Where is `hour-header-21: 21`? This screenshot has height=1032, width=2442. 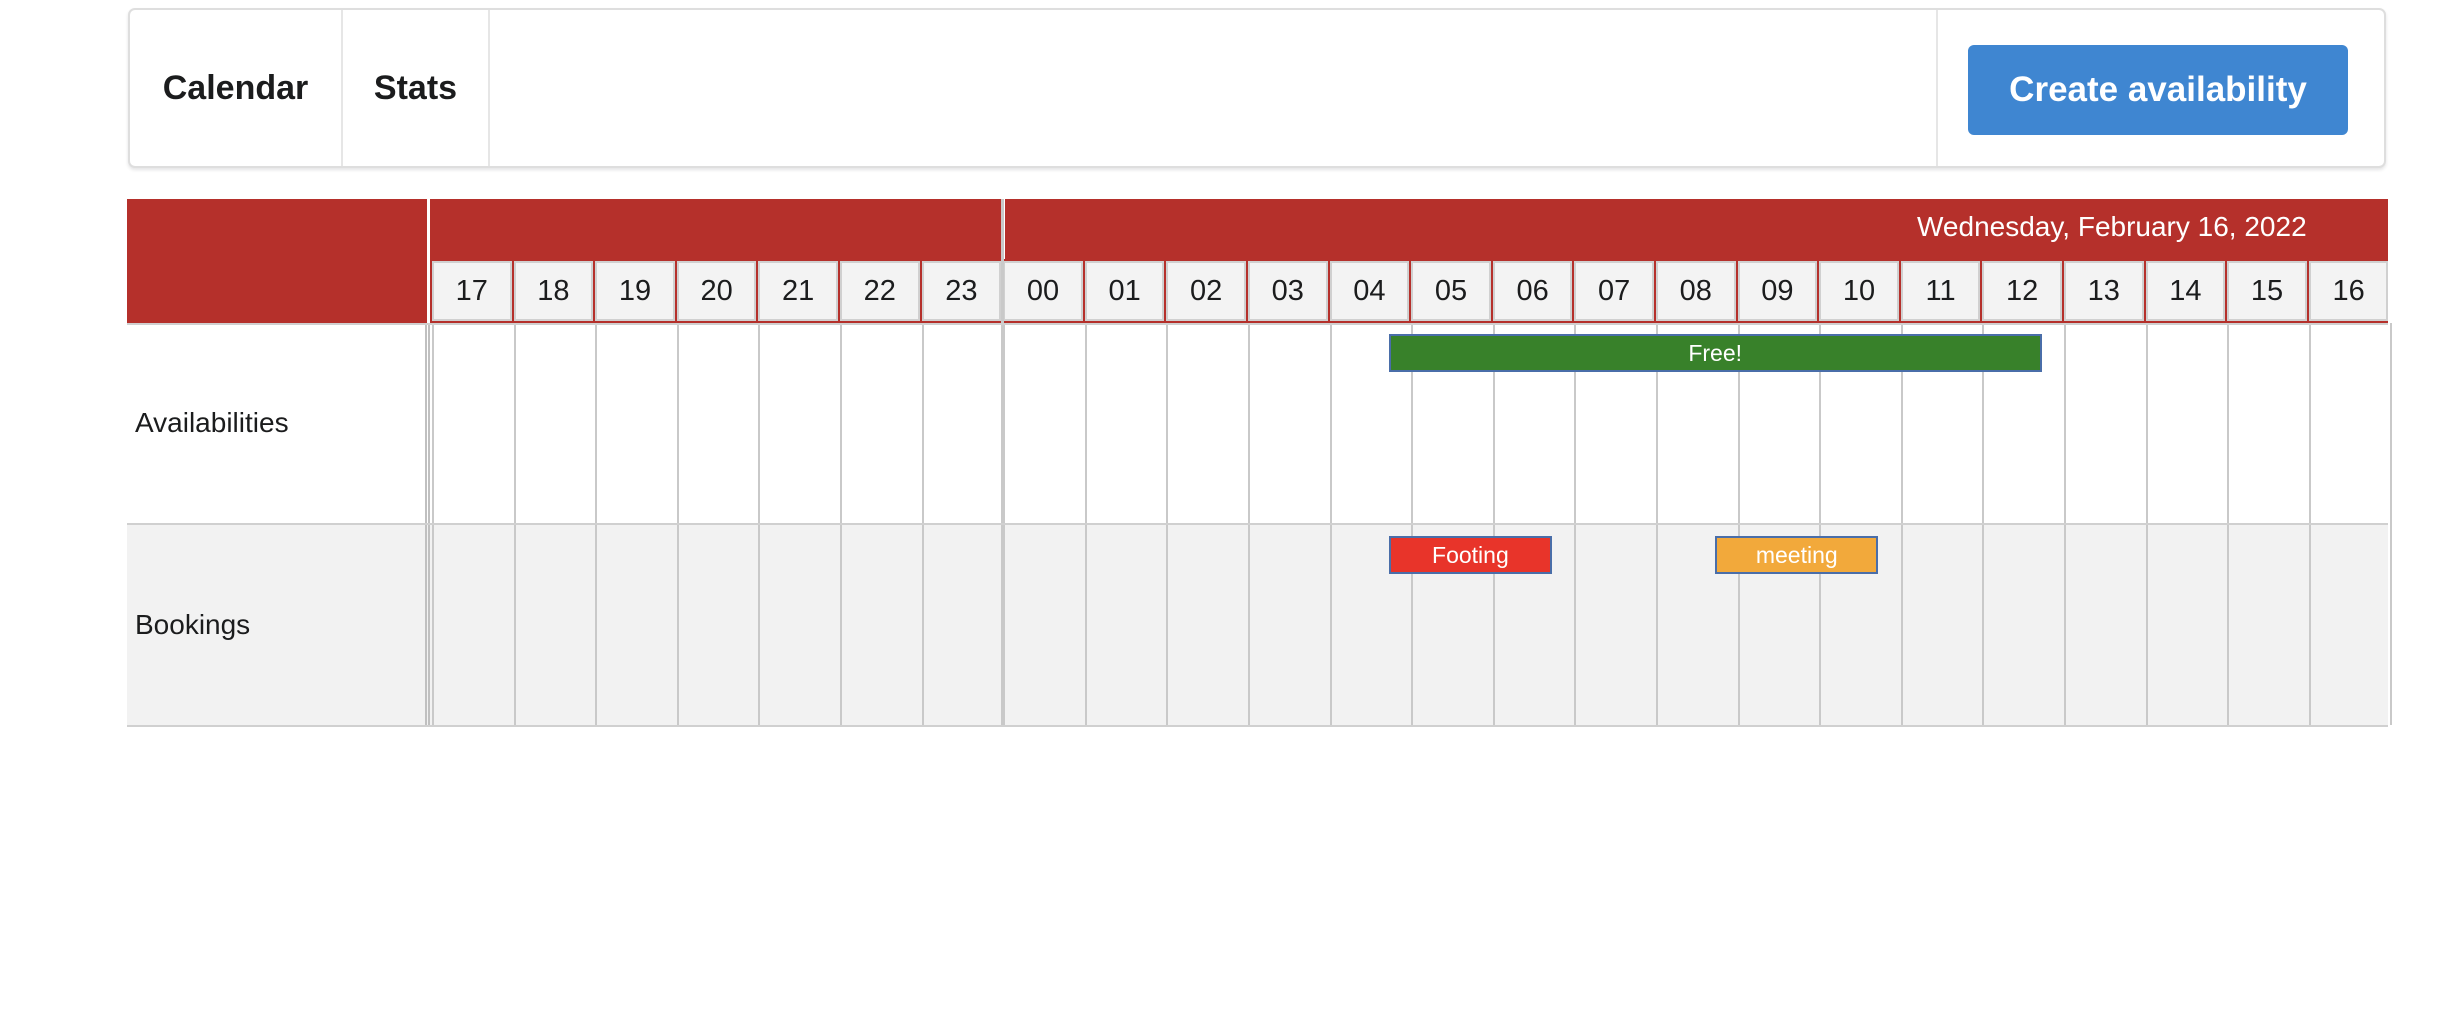 hour-header-21: 21 is located at coordinates (798, 291).